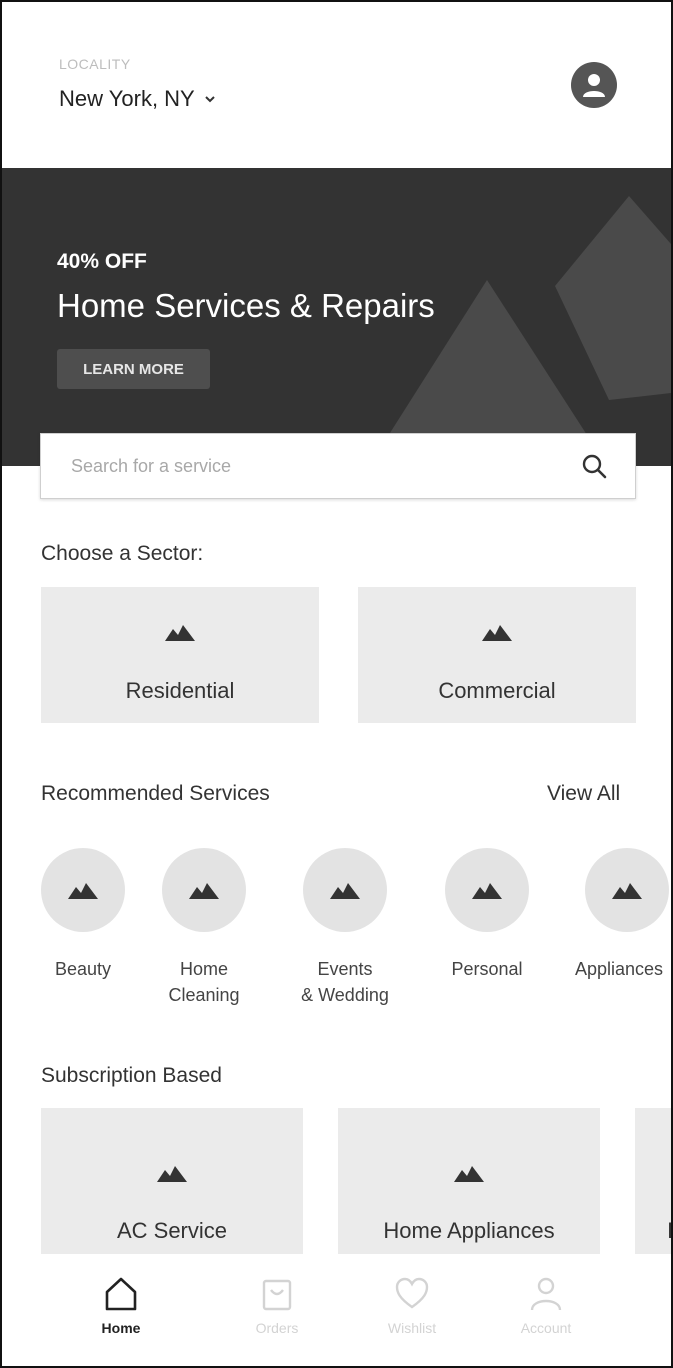  What do you see at coordinates (546, 1294) in the screenshot?
I see `person-icon` at bounding box center [546, 1294].